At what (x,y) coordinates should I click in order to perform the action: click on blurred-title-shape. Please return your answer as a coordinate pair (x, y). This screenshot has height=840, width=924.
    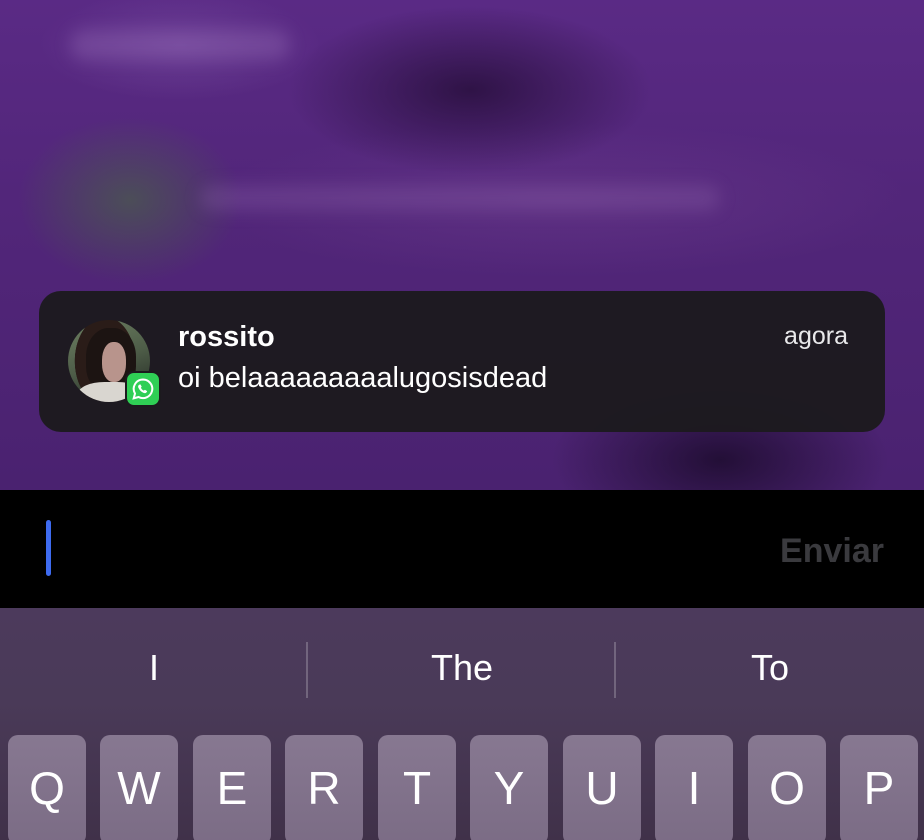
    Looking at the image, I should click on (180, 45).